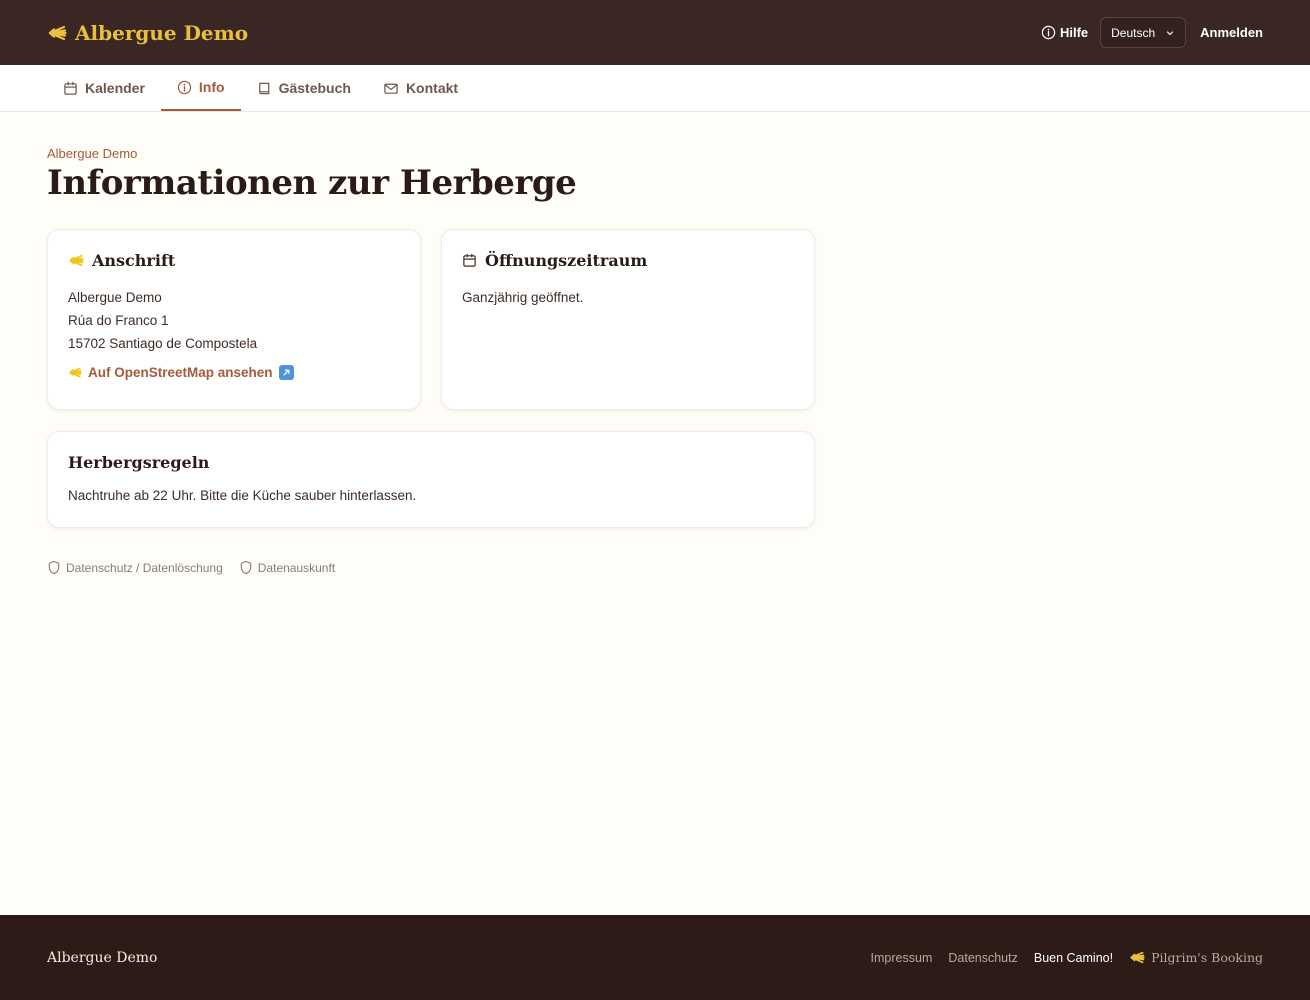  I want to click on address-line: 15702 Santiago de Compostela, so click(163, 343).